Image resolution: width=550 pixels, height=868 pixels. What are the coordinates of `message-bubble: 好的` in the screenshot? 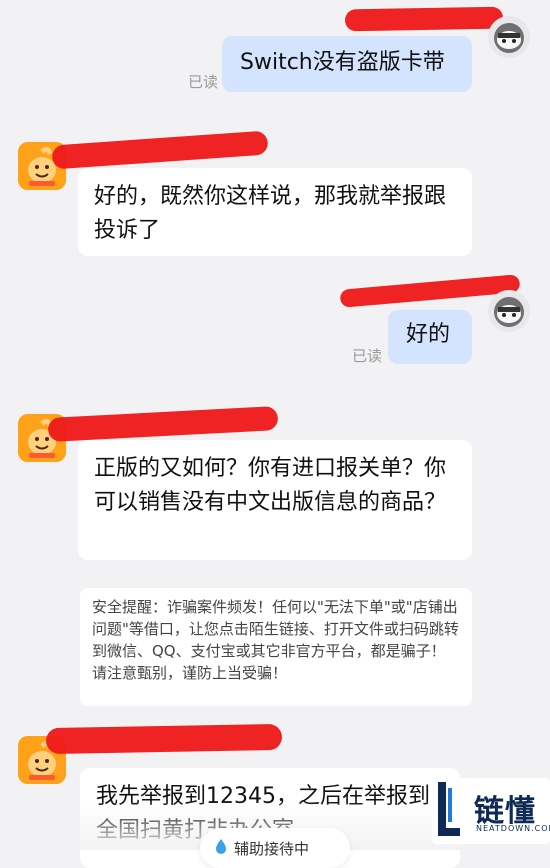 It's located at (430, 337).